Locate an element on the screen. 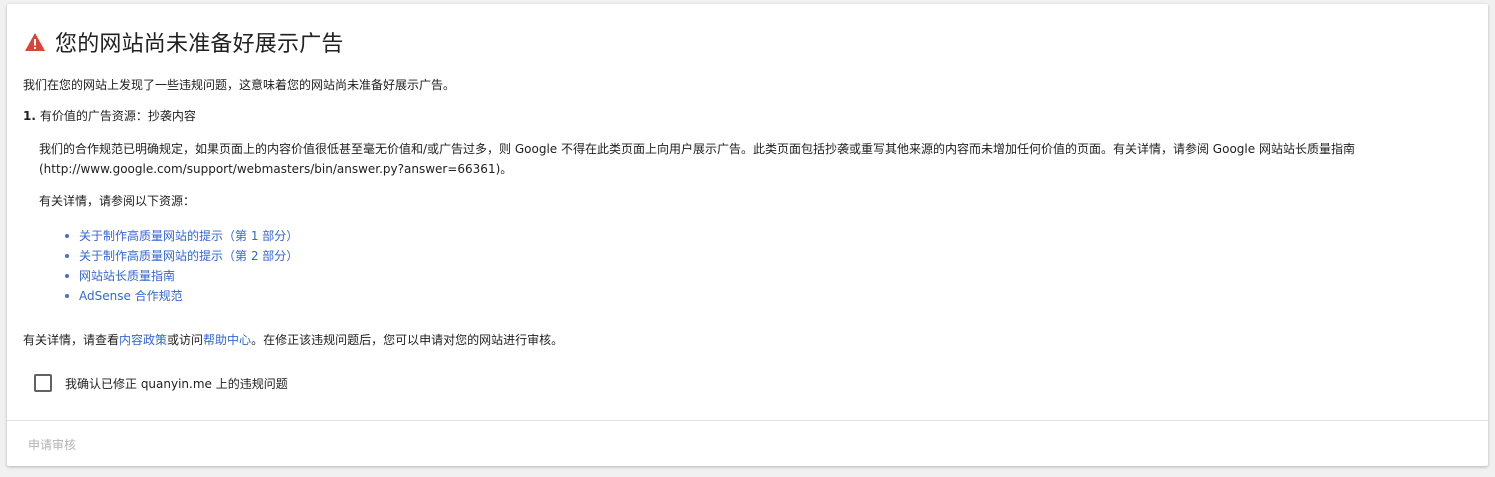 The image size is (1495, 477). resources-label: 有关详情，请参阅以下资源： is located at coordinates (117, 201).